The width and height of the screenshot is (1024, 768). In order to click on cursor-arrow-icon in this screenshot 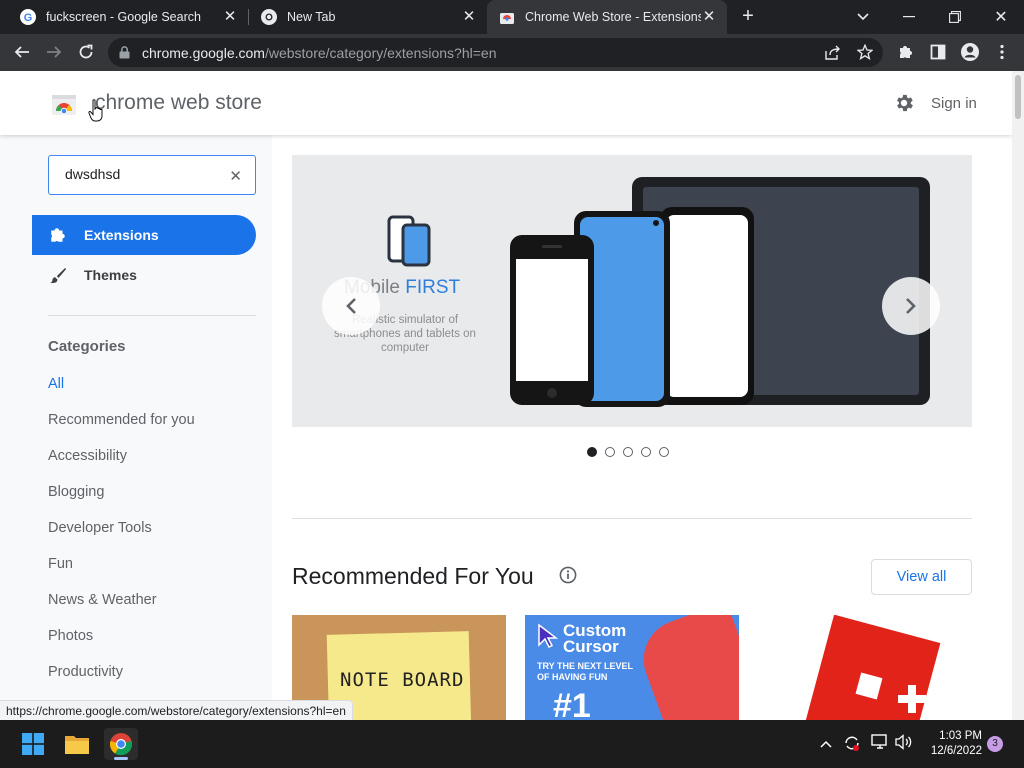, I will do `click(548, 638)`.